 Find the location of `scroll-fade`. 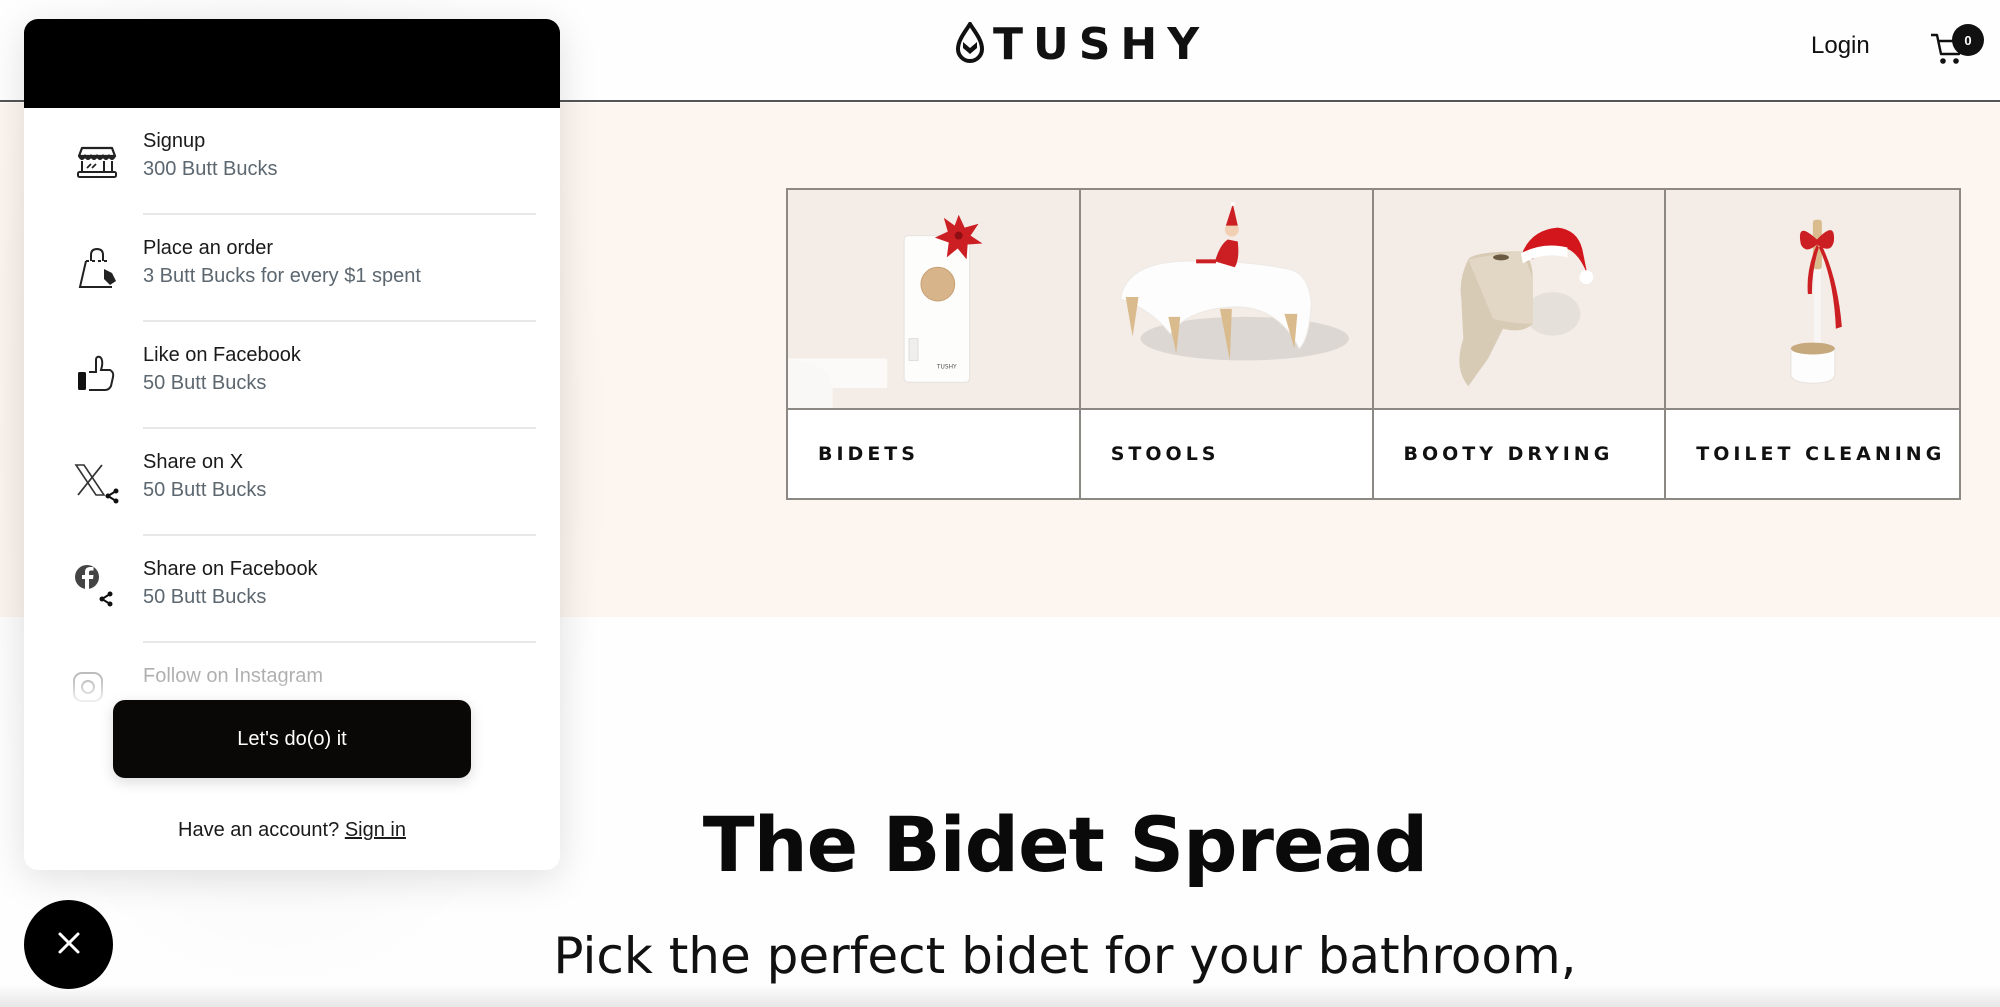

scroll-fade is located at coordinates (1000, 996).